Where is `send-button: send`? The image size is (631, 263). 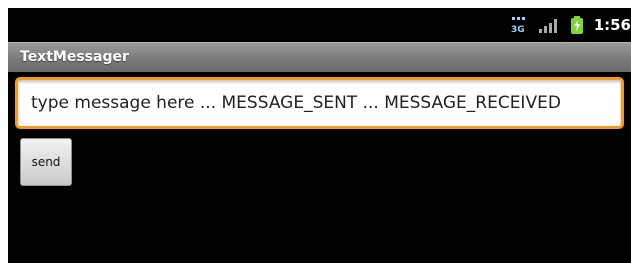
send-button: send is located at coordinates (46, 162).